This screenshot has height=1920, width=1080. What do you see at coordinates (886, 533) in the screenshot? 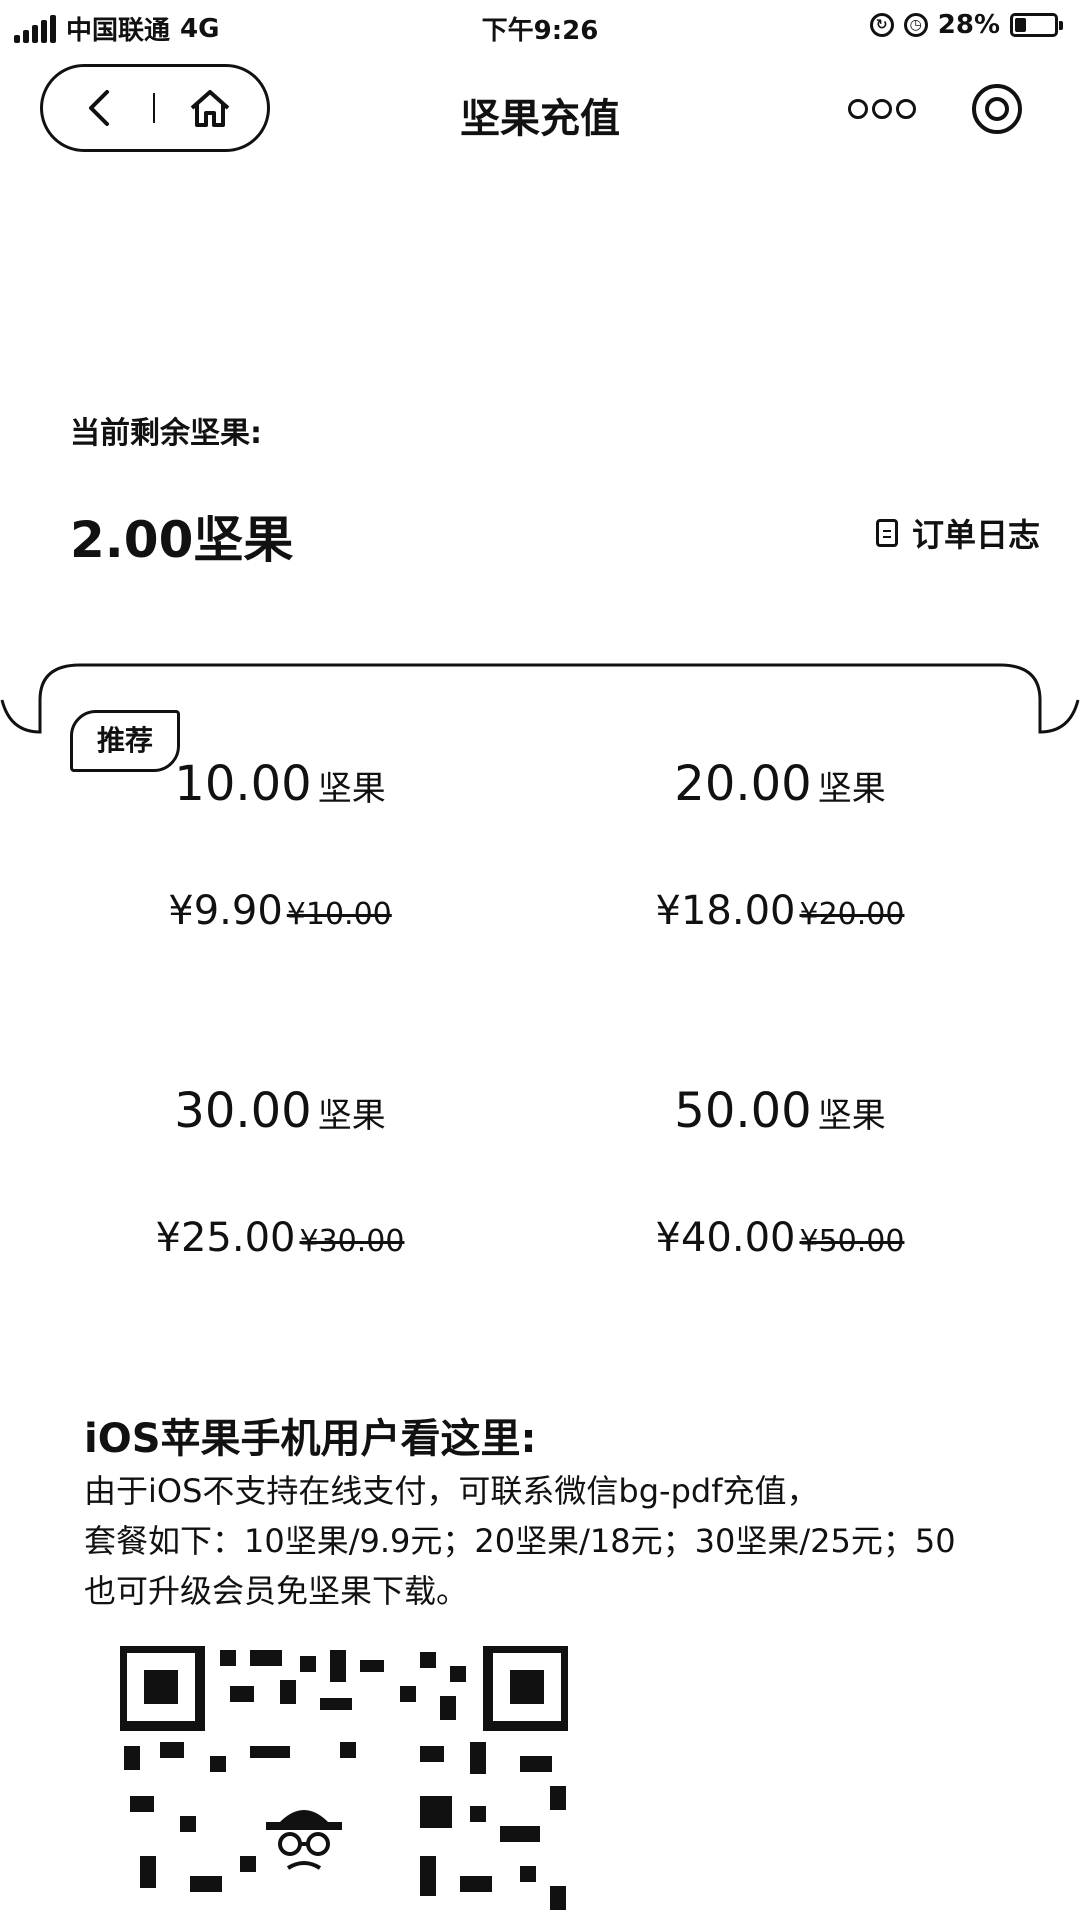
I see `document-icon` at bounding box center [886, 533].